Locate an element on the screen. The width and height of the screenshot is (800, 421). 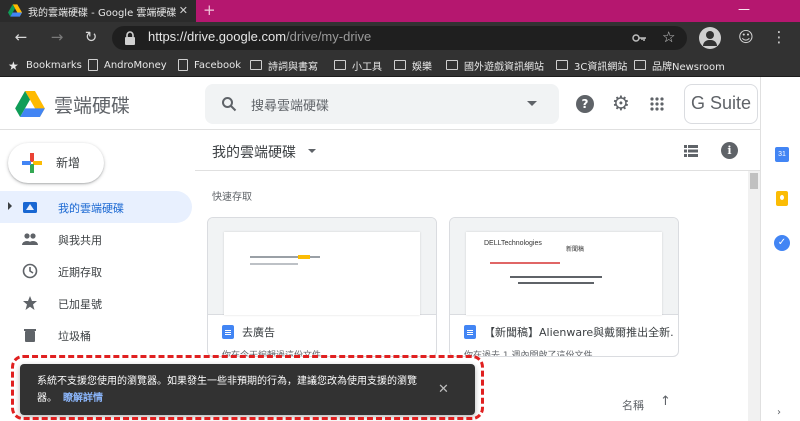
expand-arrow-icon is located at coordinates (10, 206).